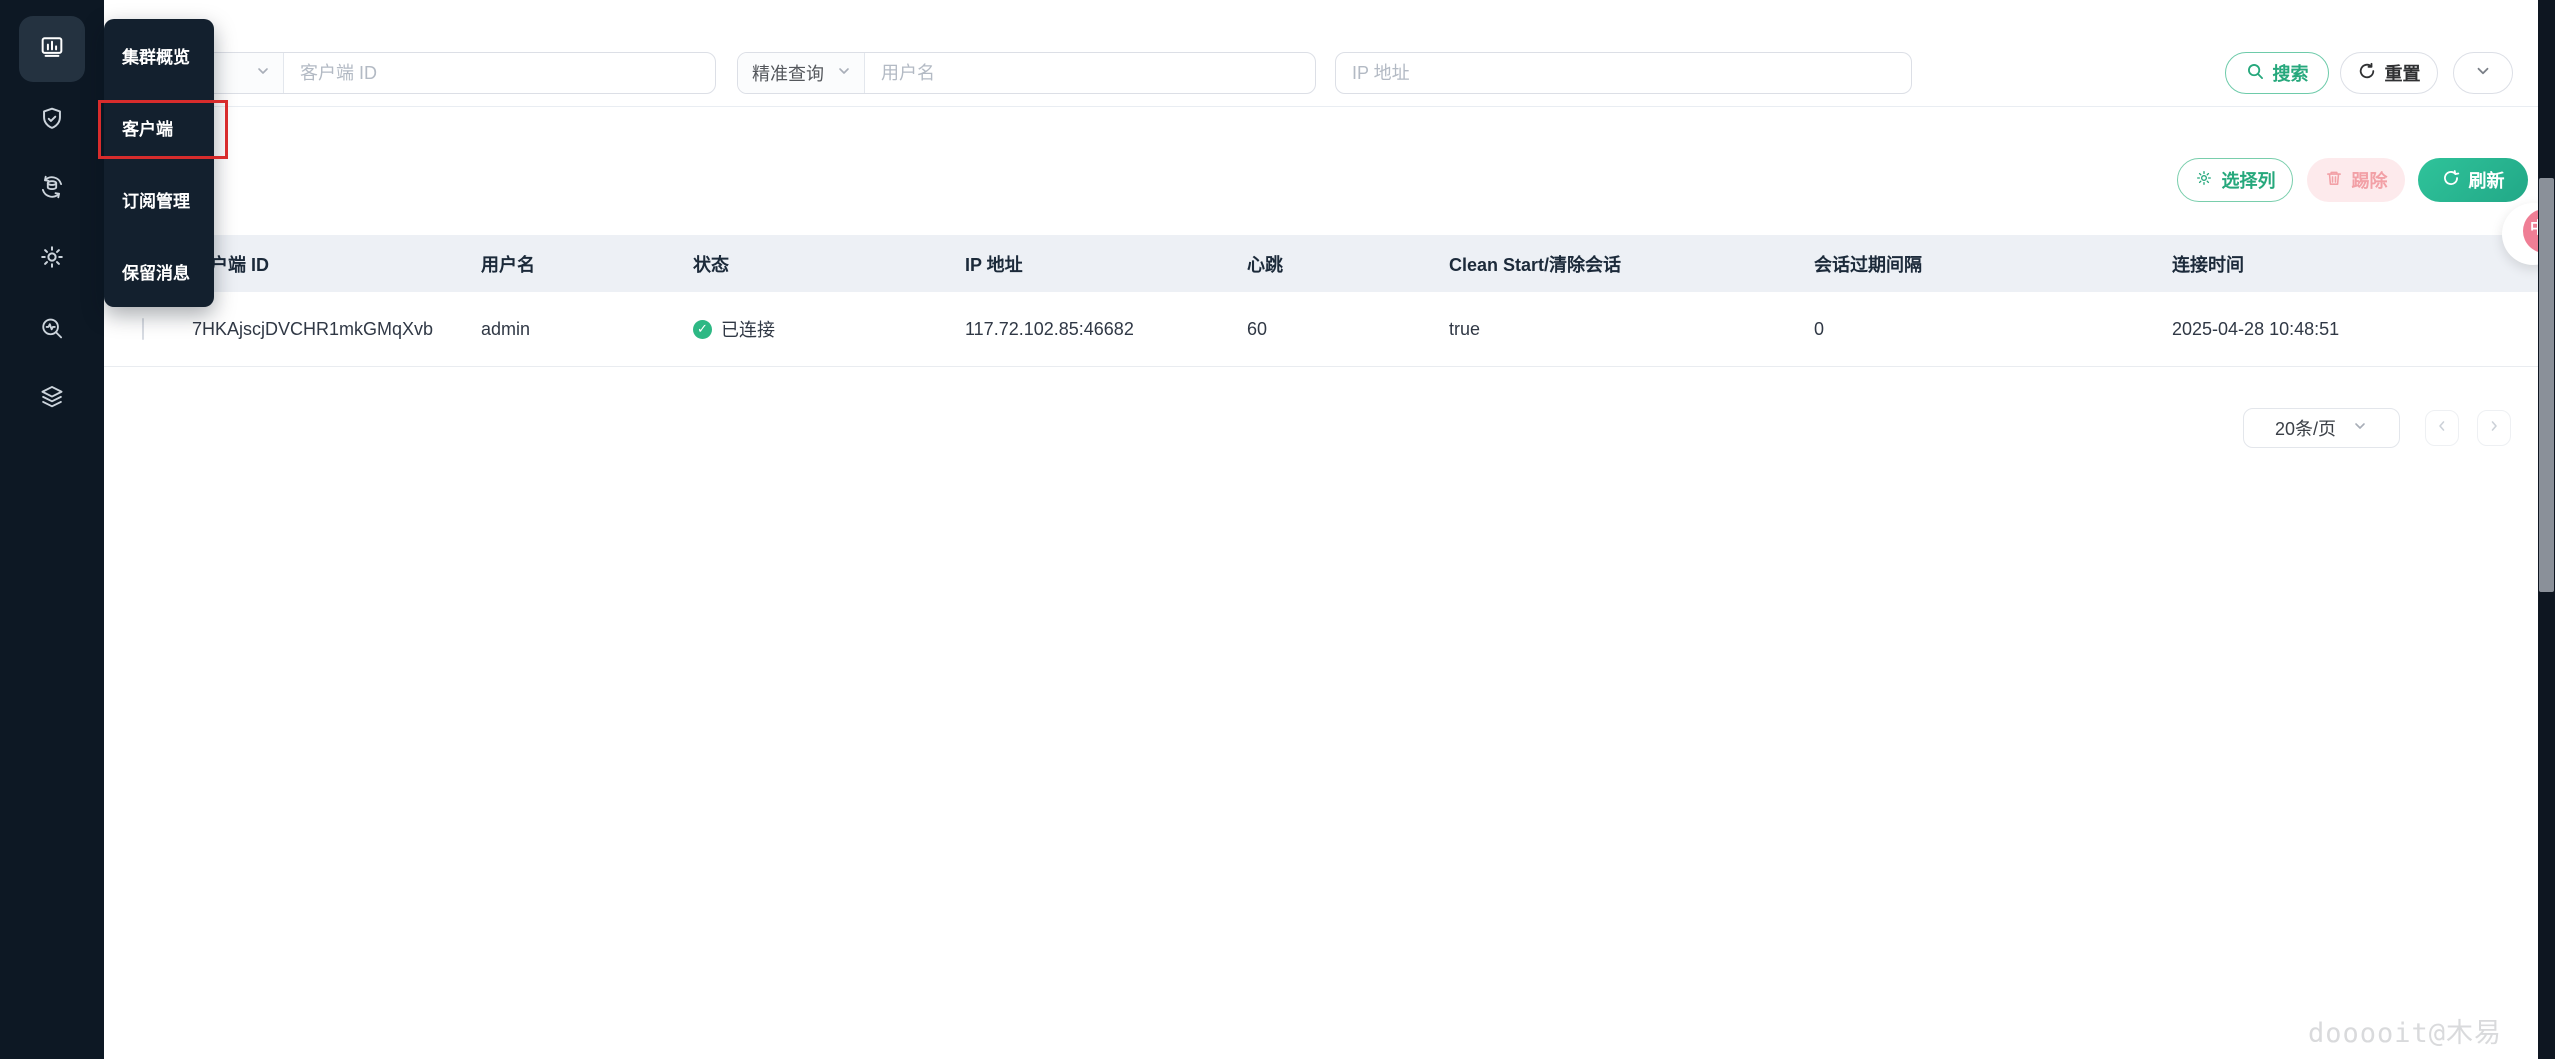  I want to click on next-page-button, so click(2494, 428).